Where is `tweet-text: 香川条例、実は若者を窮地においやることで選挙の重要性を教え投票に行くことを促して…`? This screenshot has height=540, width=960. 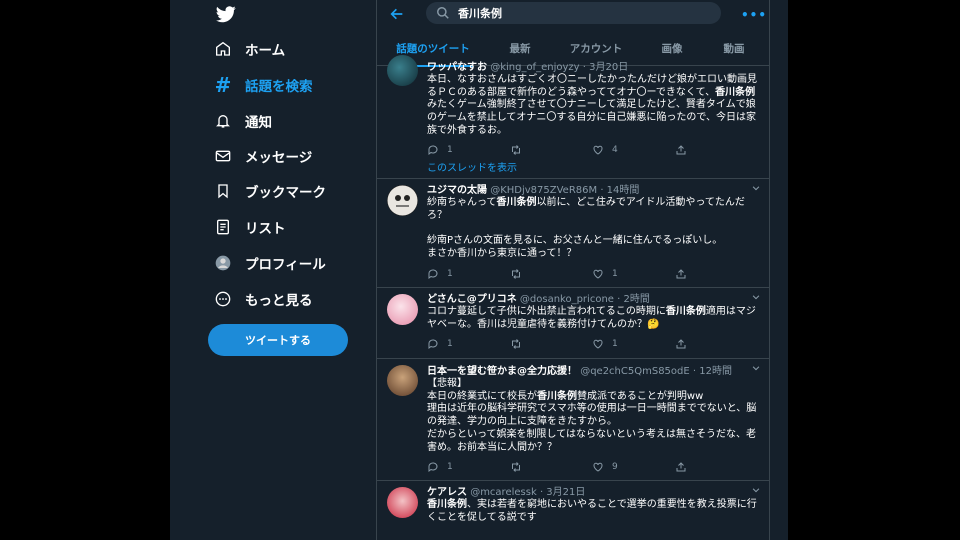
tweet-text: 香川条例、実は若者を窮地においやることで選挙の重要性を教え投票に行くことを促して… is located at coordinates (592, 511).